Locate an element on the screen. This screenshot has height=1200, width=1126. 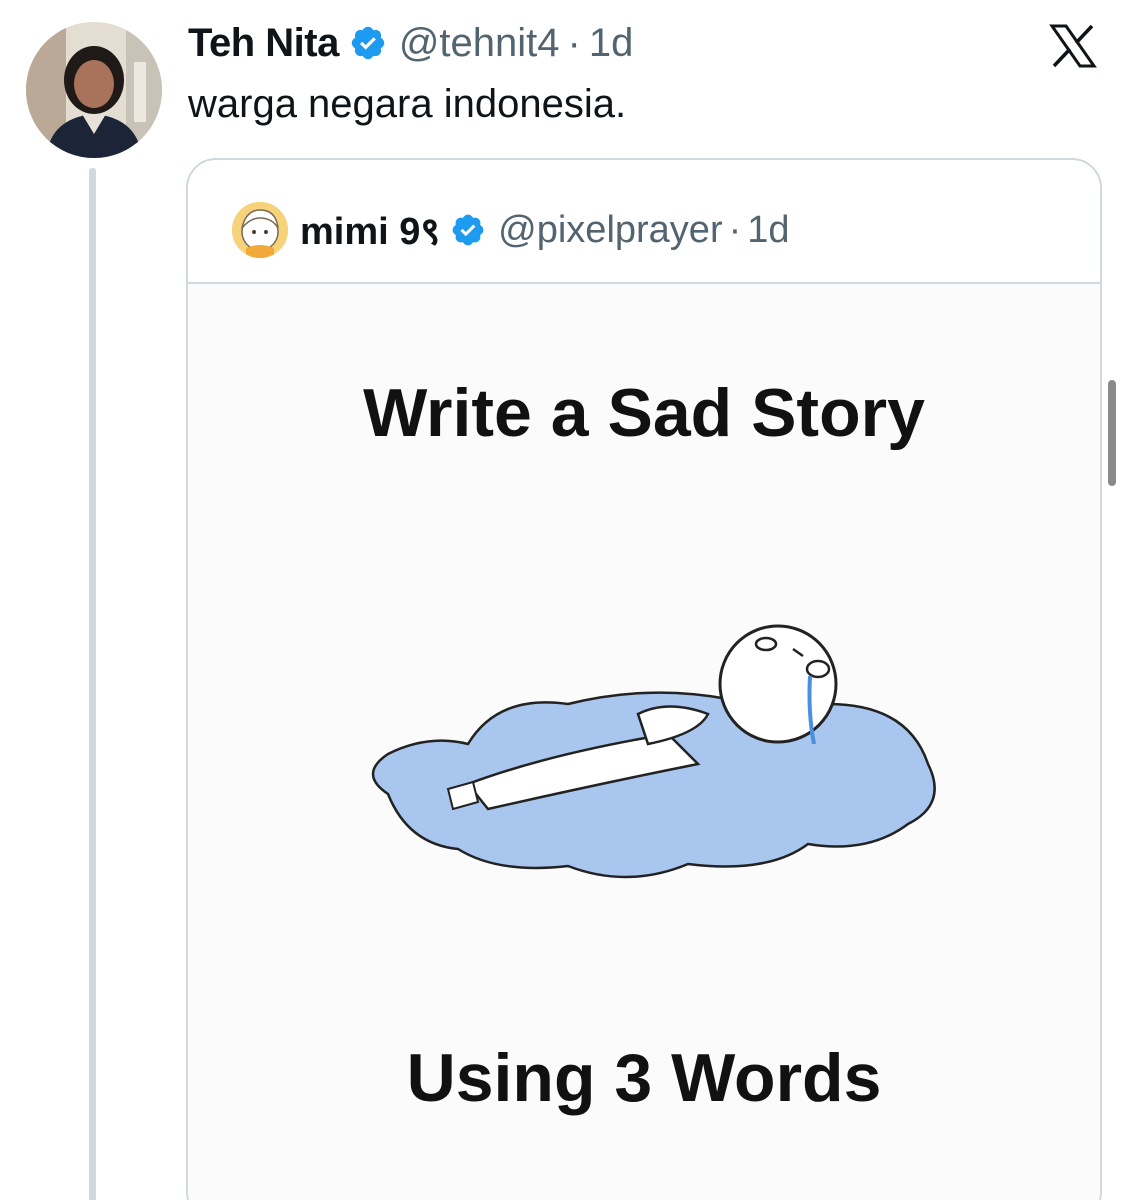
author-handle: @tehnit4 is located at coordinates (479, 43).